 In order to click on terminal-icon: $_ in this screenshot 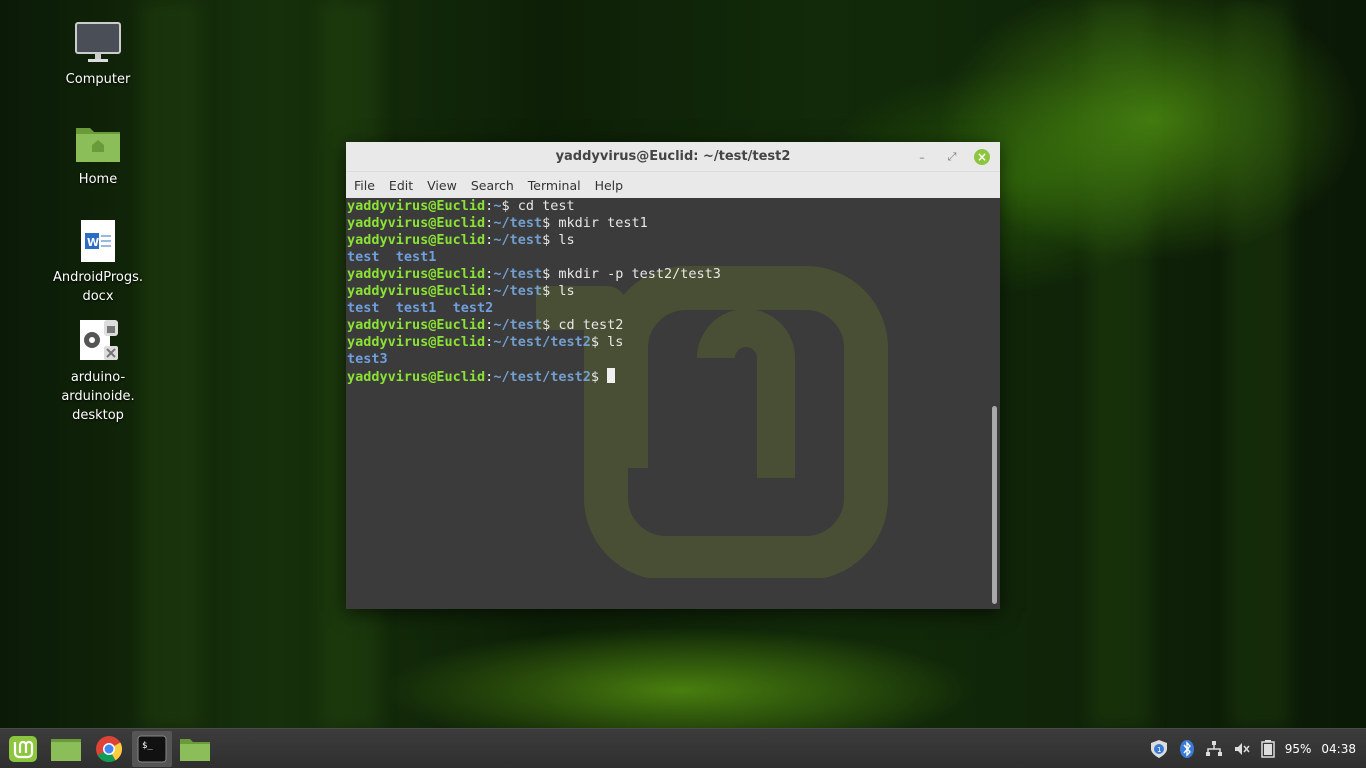, I will do `click(152, 748)`.